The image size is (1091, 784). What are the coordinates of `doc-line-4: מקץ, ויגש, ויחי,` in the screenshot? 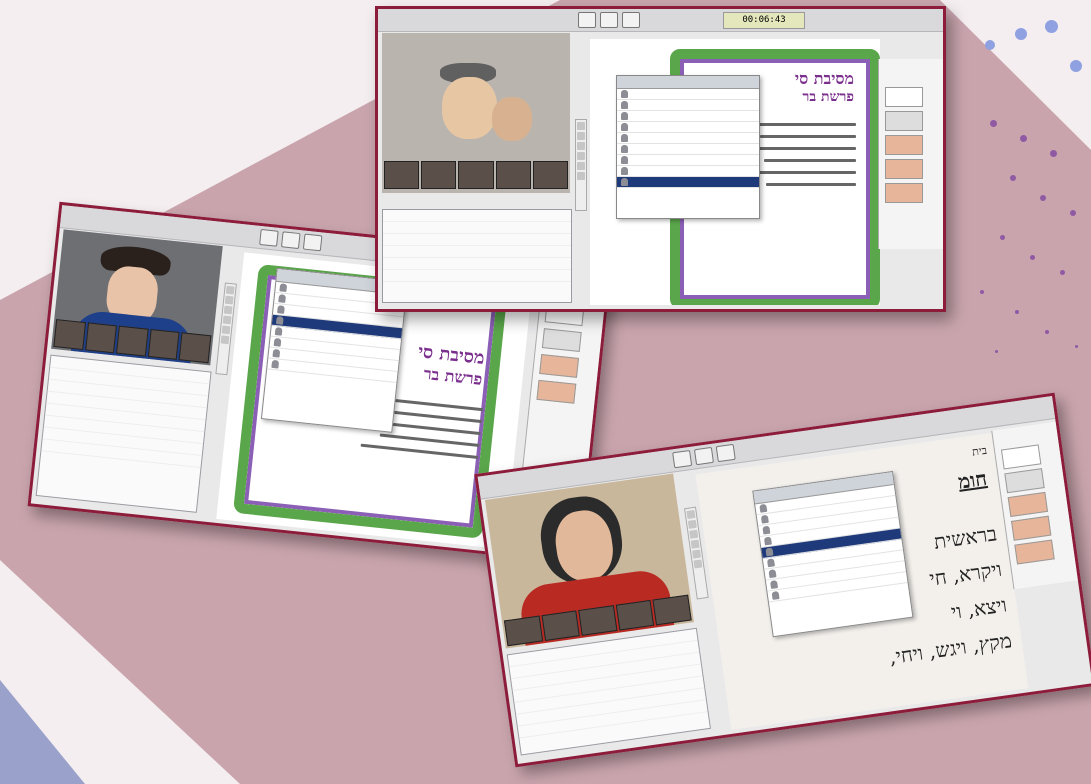 It's located at (950, 649).